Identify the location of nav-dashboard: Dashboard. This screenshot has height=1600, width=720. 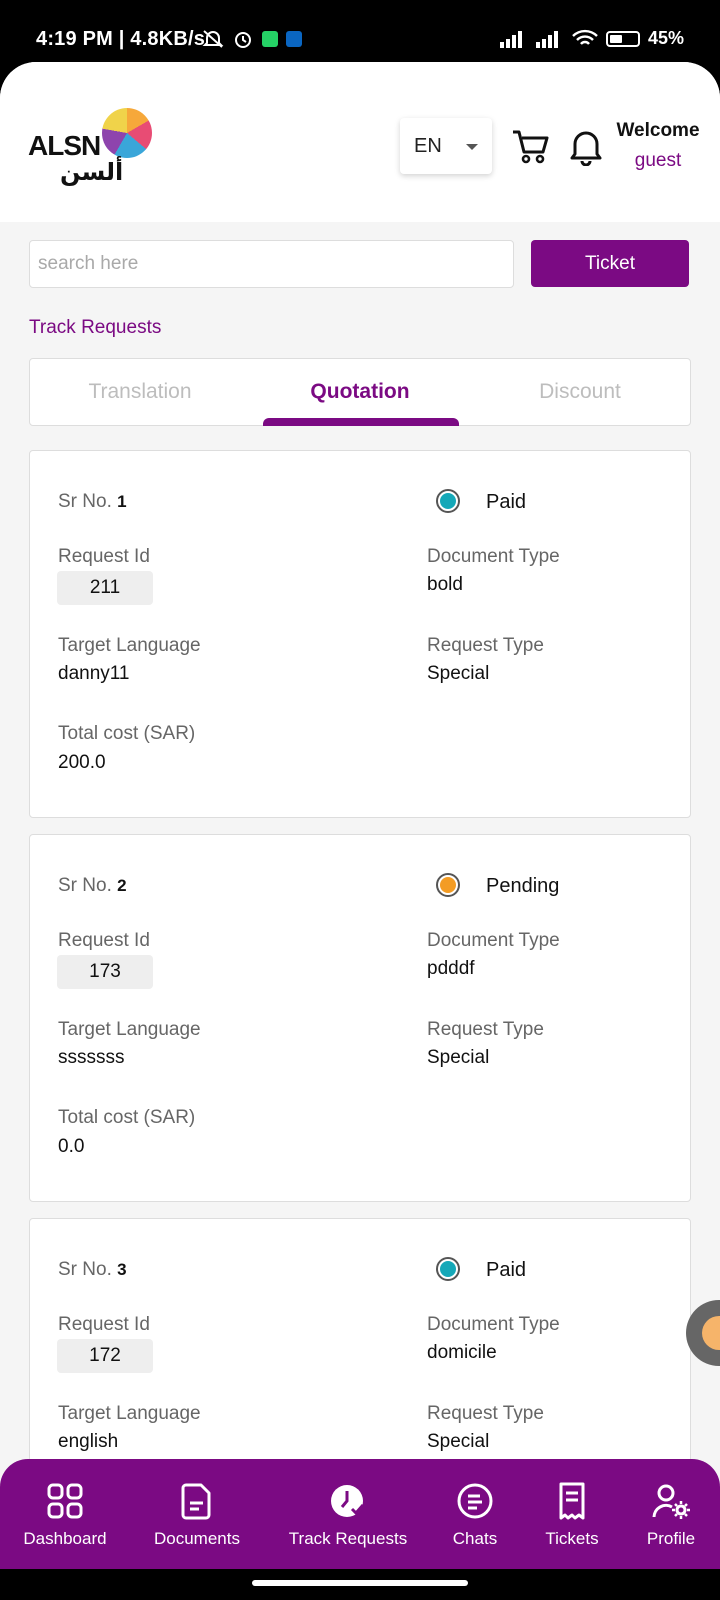
(67, 1515).